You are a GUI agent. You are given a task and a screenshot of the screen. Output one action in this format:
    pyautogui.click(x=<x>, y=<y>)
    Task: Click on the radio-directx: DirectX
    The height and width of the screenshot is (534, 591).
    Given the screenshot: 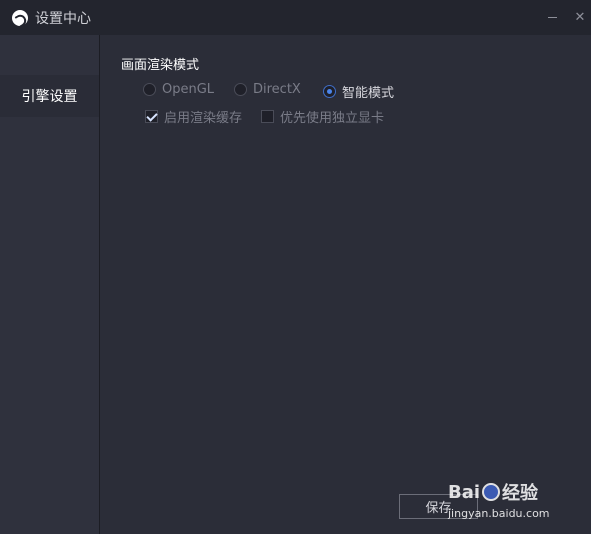 What is the action you would take?
    pyautogui.click(x=267, y=89)
    